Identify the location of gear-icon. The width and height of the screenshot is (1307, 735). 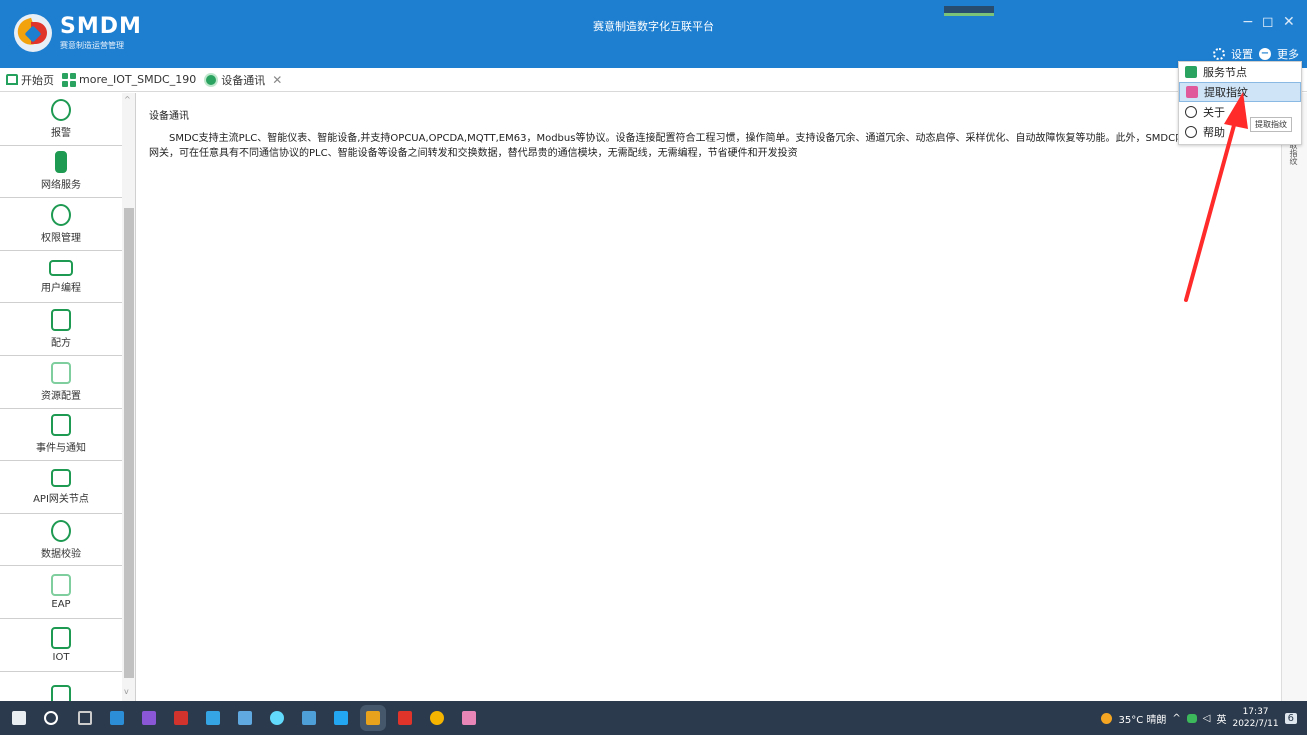
(1219, 54).